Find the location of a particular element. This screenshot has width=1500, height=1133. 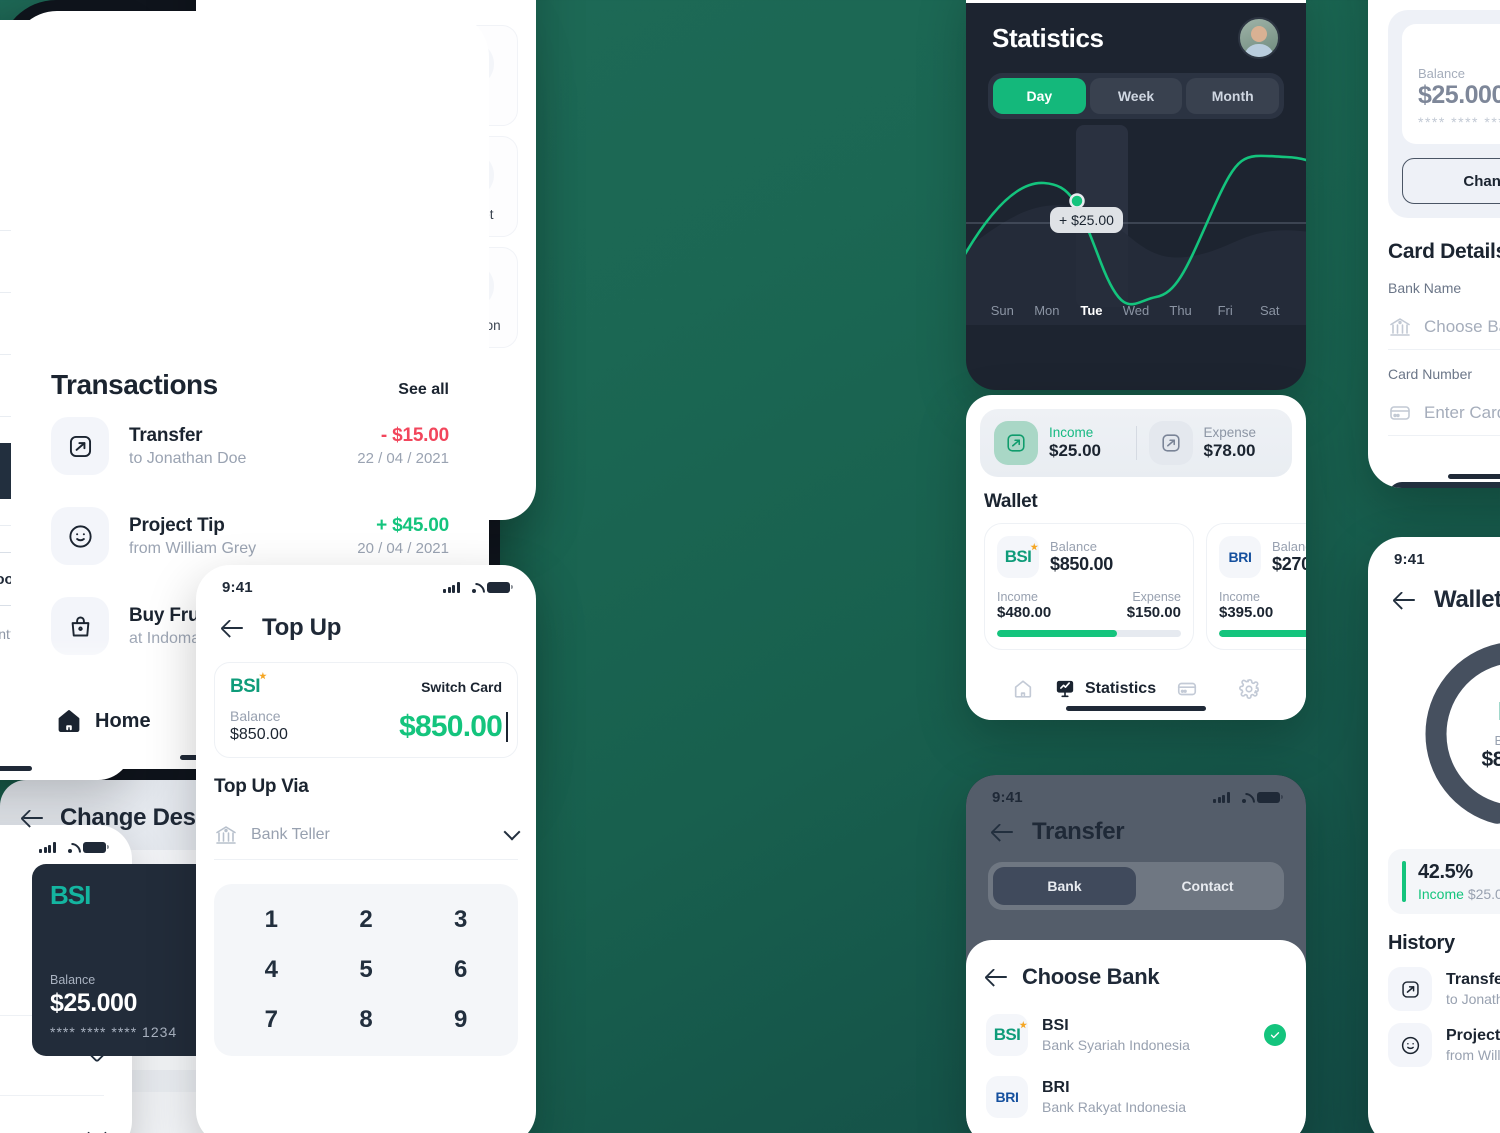

x-tick: Sat is located at coordinates (1270, 310).